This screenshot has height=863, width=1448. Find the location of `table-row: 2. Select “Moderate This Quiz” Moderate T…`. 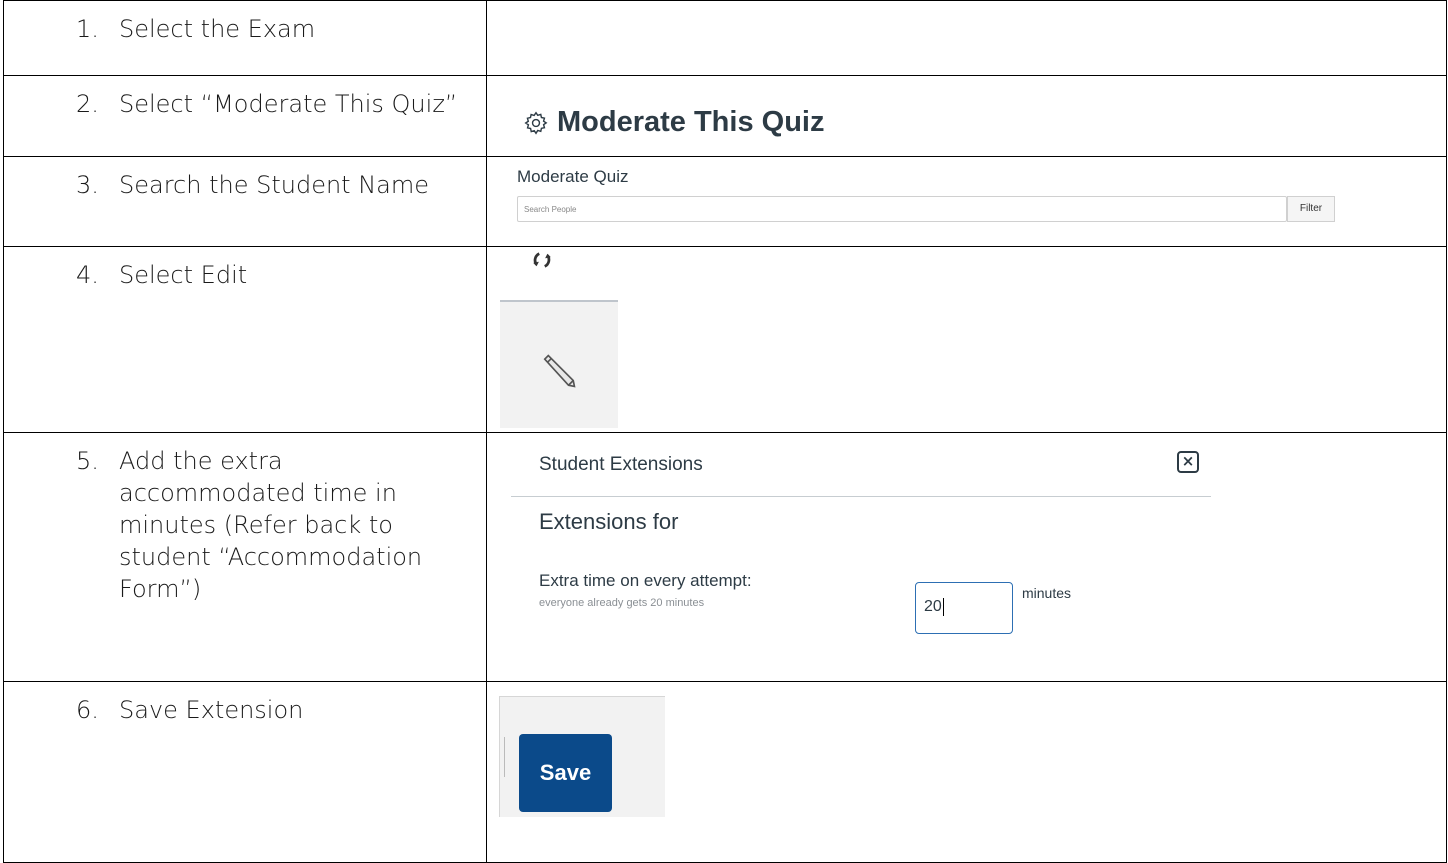

table-row: 2. Select “Moderate This Quiz” Moderate T… is located at coordinates (725, 116).